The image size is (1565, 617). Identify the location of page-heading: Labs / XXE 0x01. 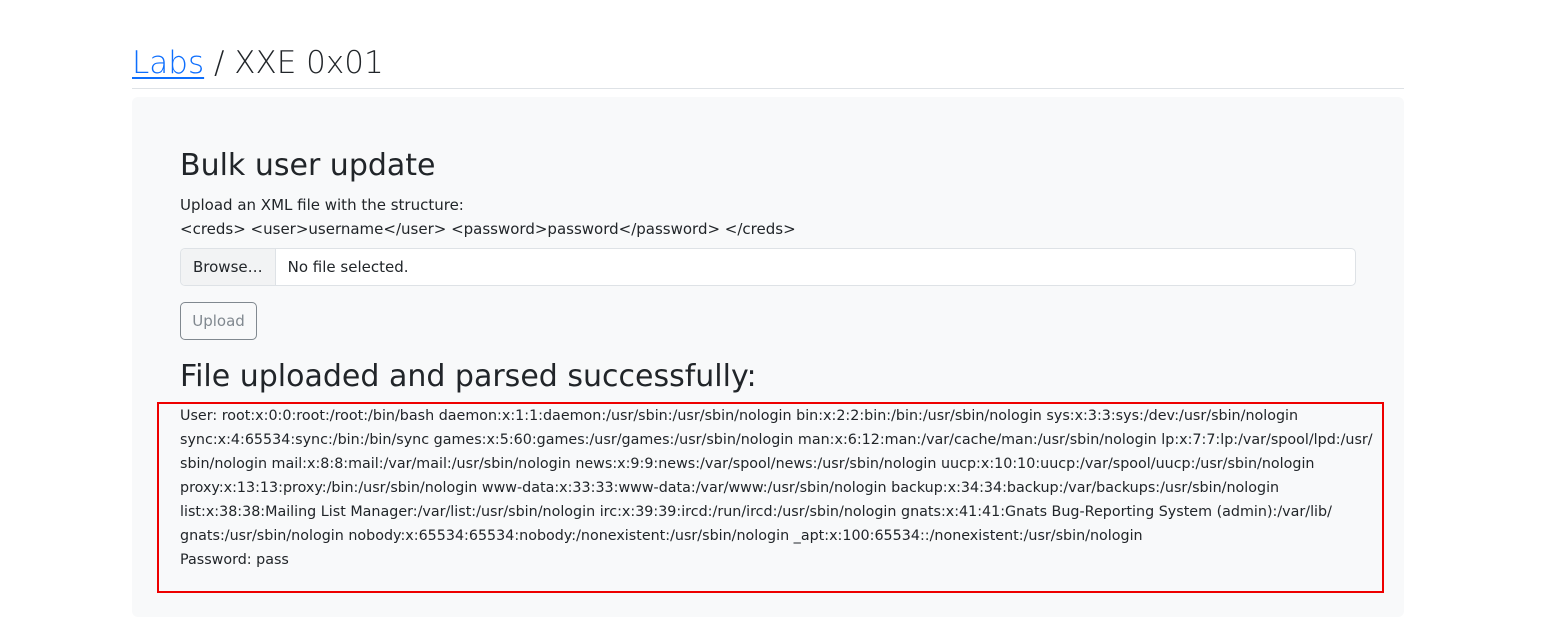
(258, 63).